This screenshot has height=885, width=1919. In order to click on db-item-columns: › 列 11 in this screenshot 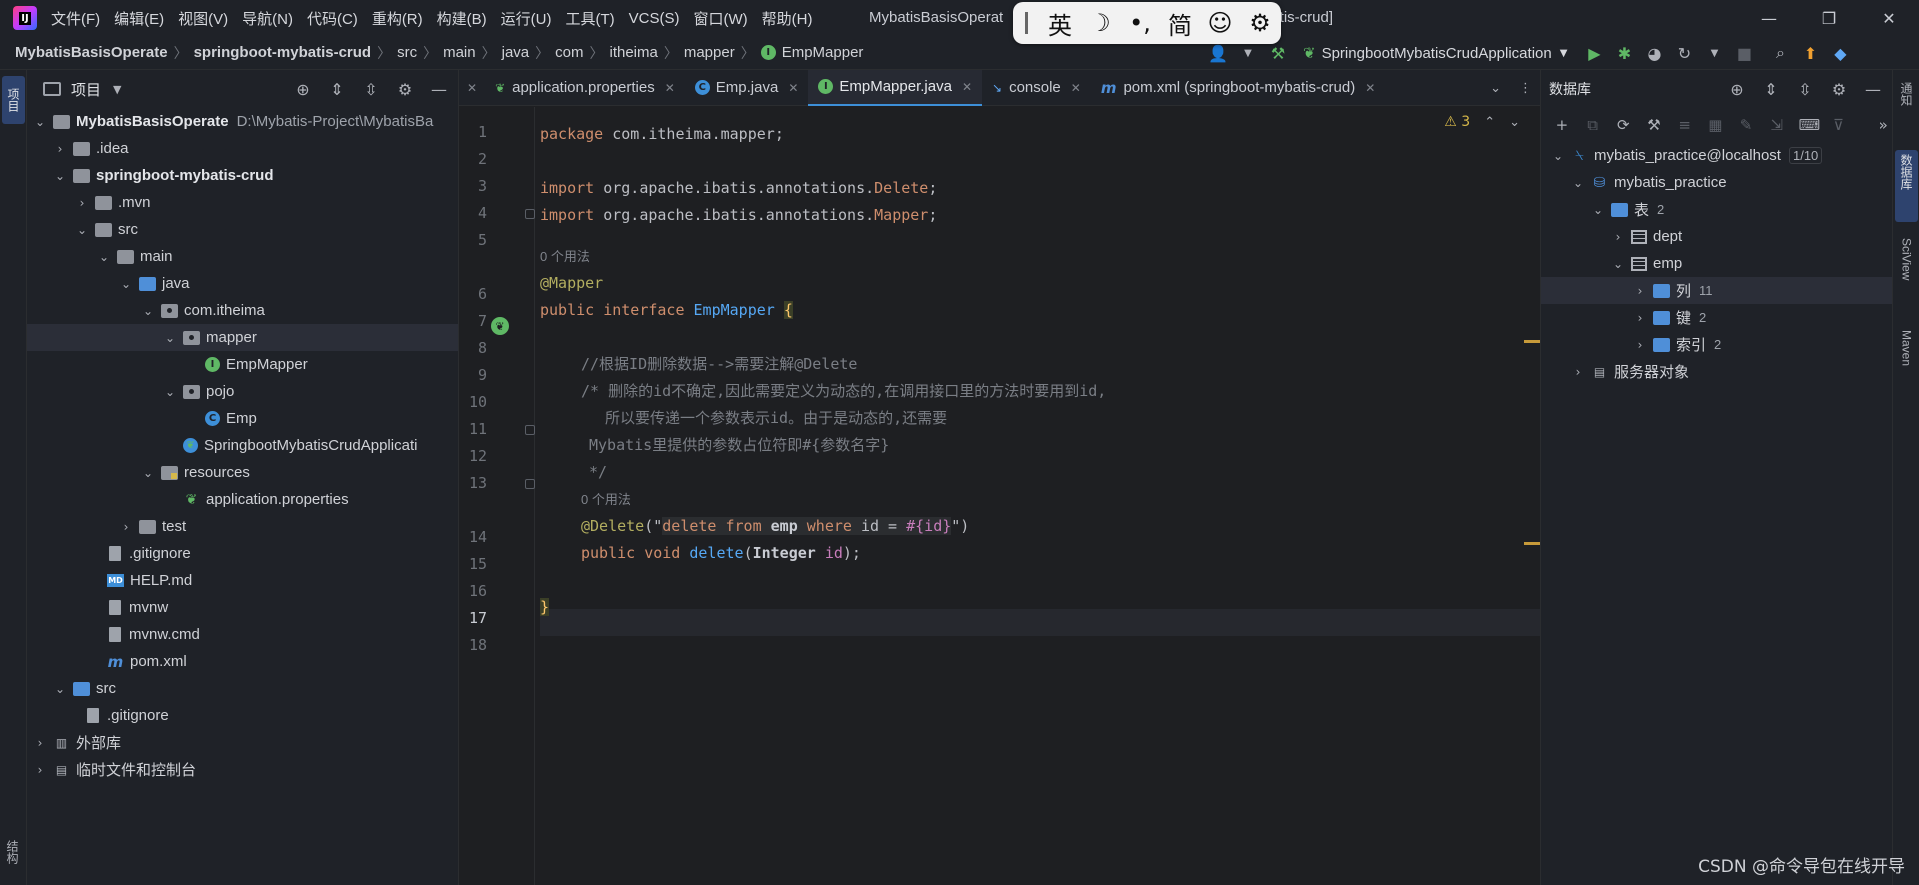, I will do `click(1716, 290)`.